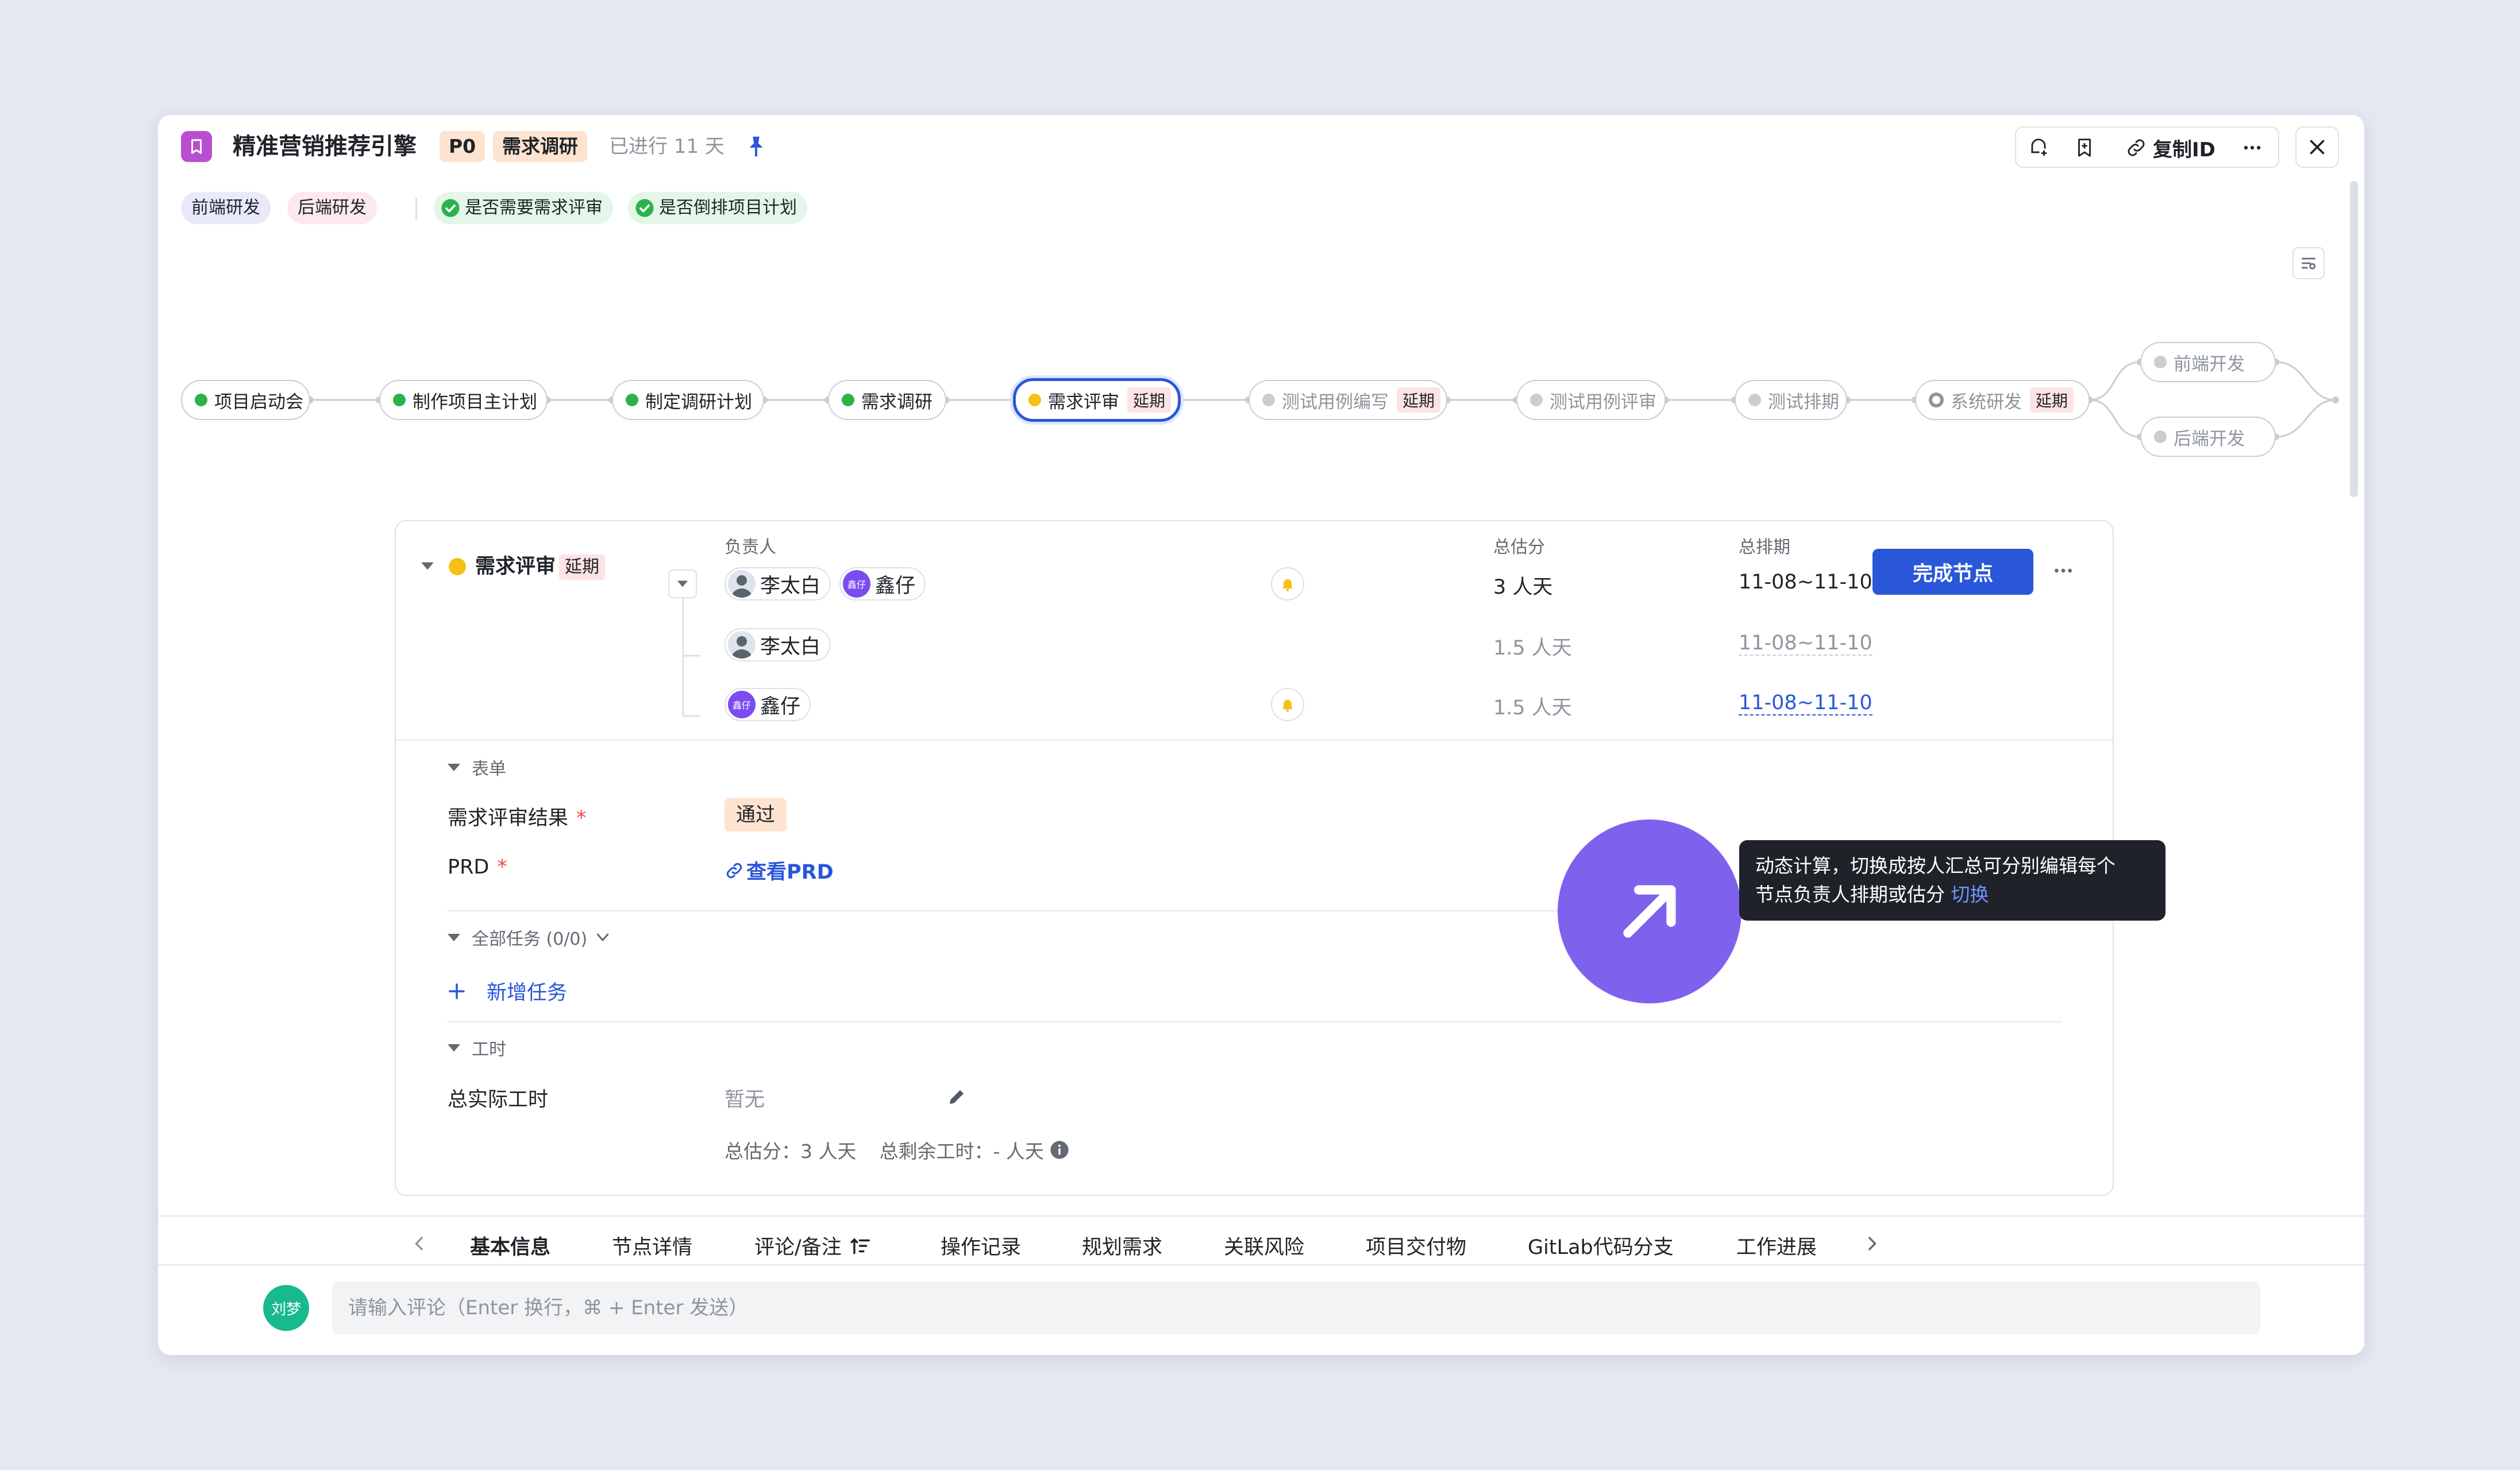 The image size is (2520, 1470). I want to click on summary-remaining: 总剩余工时：- 人天, so click(962, 1151).